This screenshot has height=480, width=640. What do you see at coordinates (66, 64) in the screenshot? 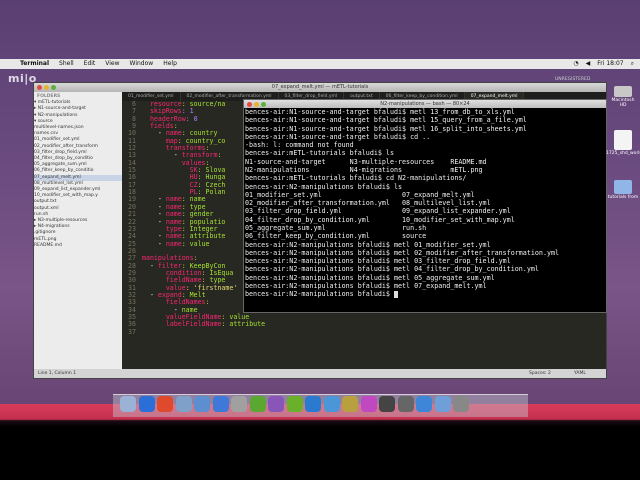
I see `menu-item: Shell` at bounding box center [66, 64].